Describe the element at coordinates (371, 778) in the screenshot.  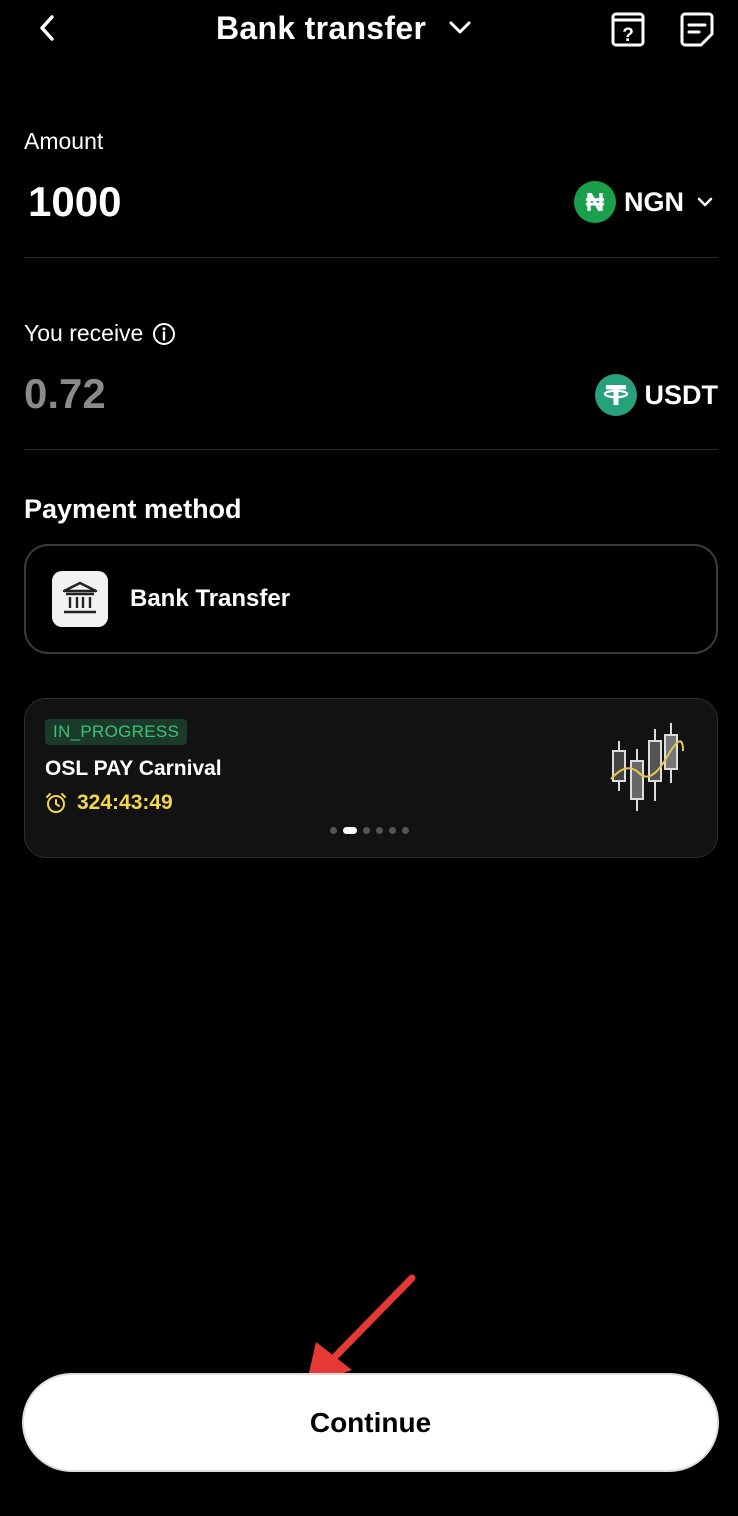
I see `promo-banner: IN_PROGRESS OSL PAY Carnival 324:43:49` at that location.